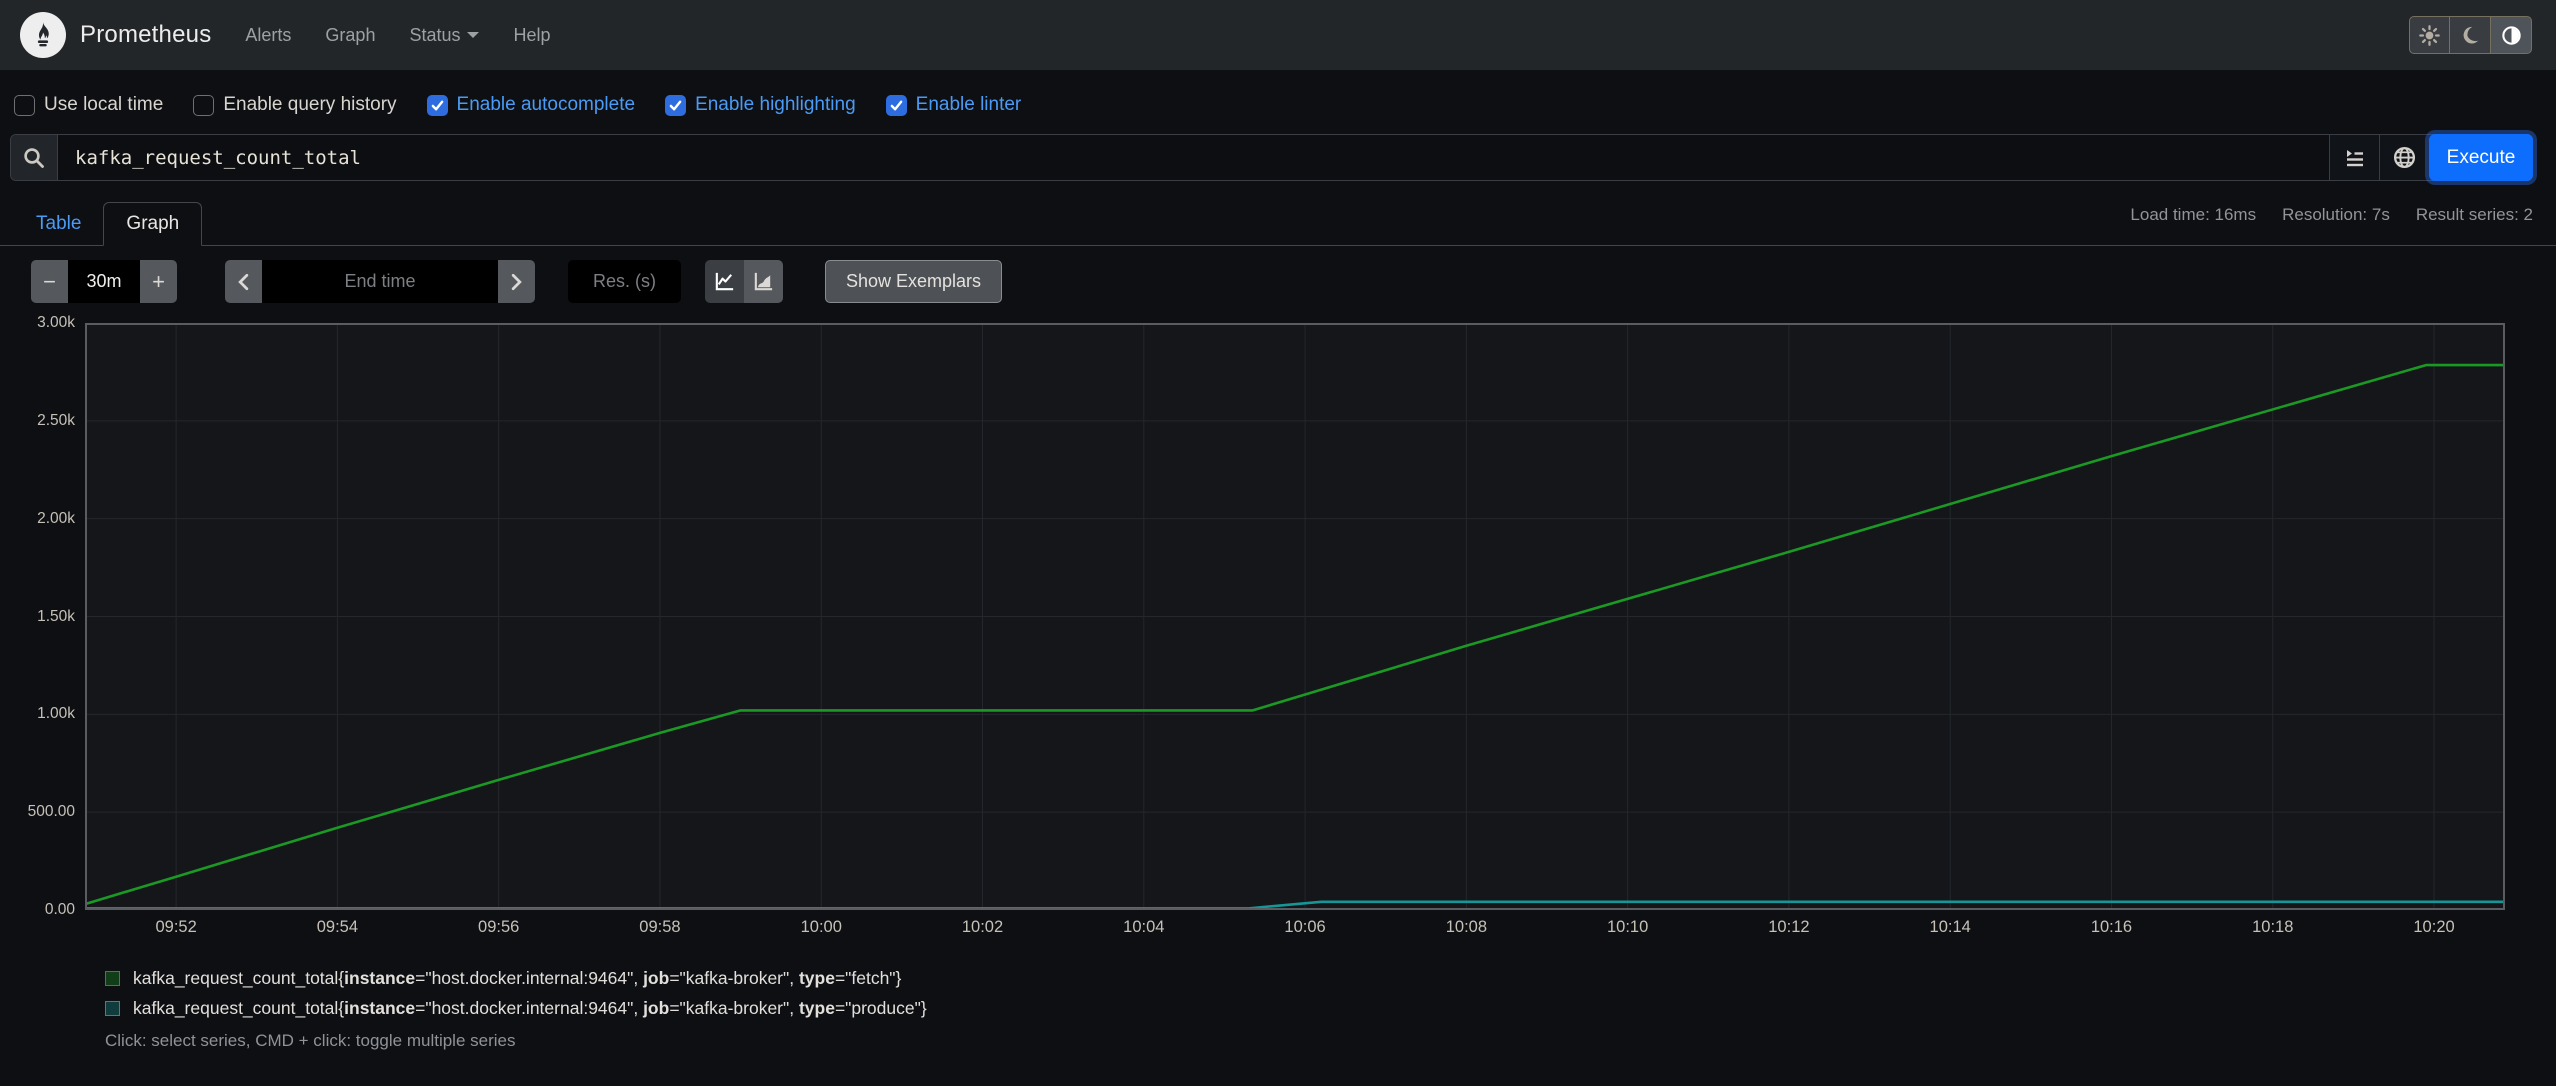  I want to click on navbar: Prometheus Alerts Graph Status Help, so click(1278, 35).